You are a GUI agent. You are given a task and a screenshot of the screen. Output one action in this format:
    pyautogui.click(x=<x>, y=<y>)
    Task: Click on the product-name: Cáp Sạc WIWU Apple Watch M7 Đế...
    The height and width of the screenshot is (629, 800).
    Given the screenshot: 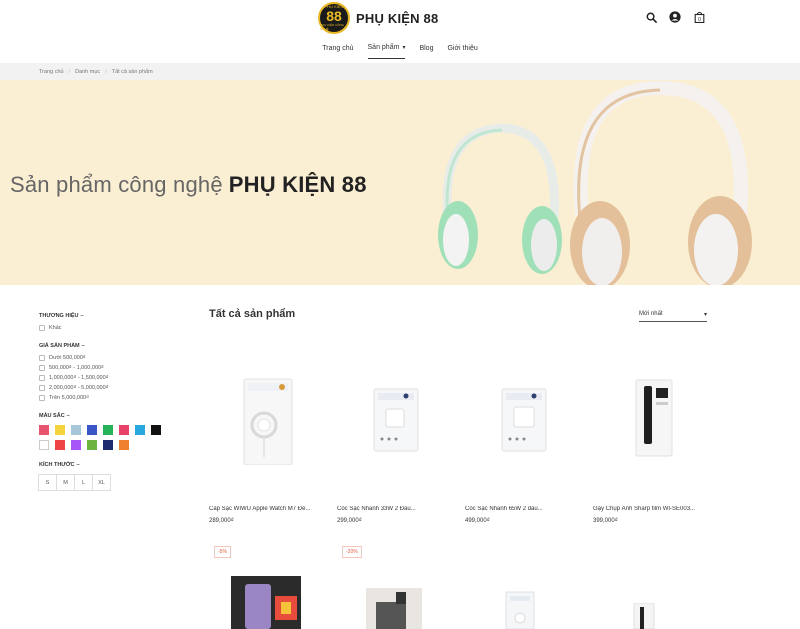 What is the action you would take?
    pyautogui.click(x=268, y=509)
    